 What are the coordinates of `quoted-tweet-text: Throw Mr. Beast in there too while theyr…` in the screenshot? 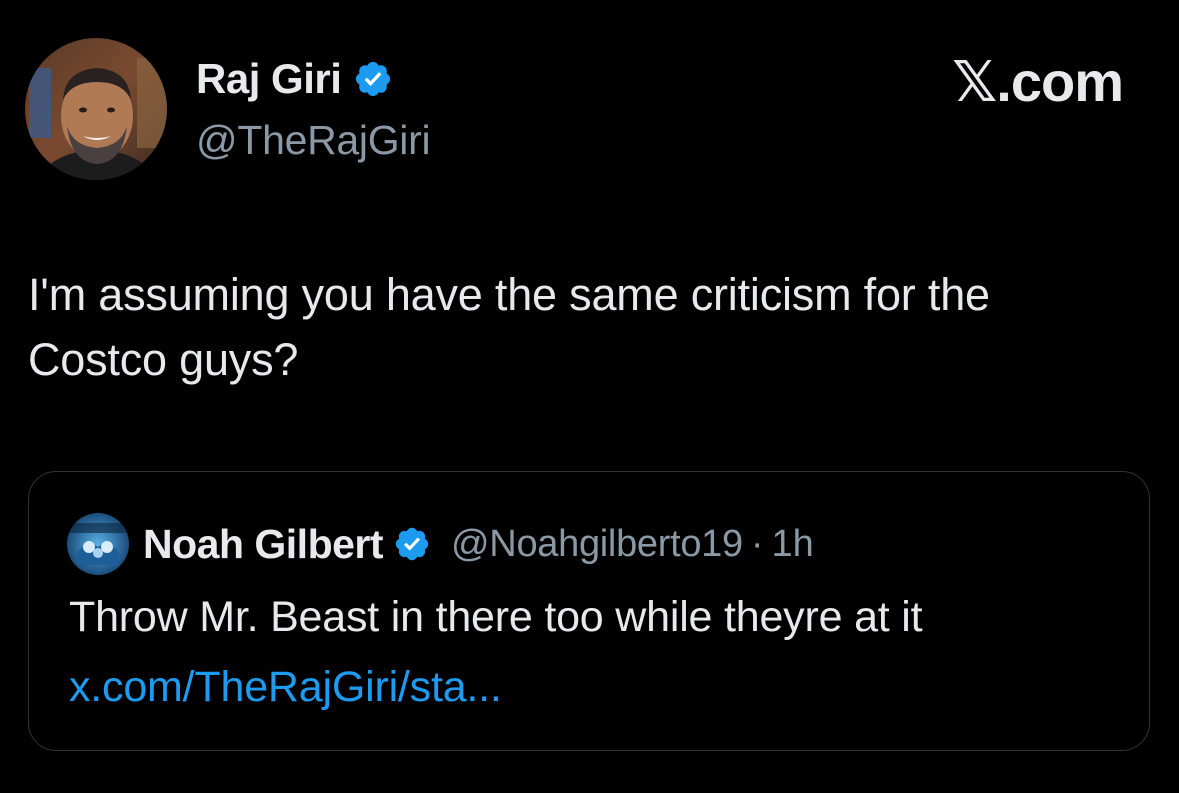 It's located at (496, 617).